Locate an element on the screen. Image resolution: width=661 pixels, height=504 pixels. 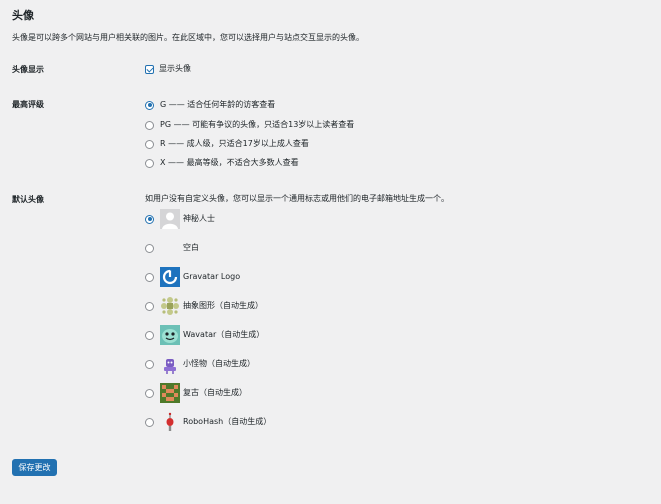
default-avatar-option-label: 复古（自动生成） is located at coordinates (215, 392).